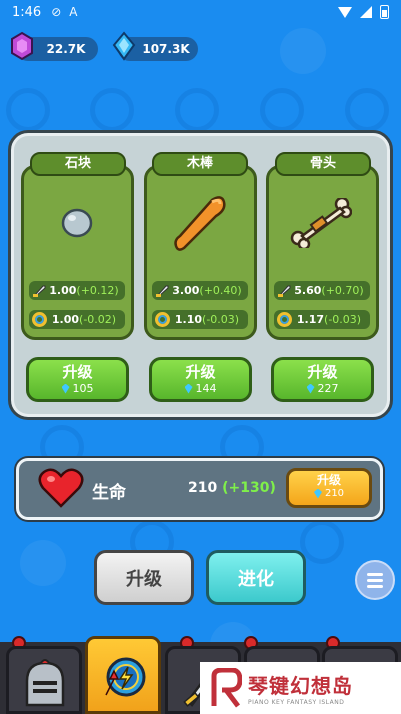 This screenshot has height=714, width=401. I want to click on life-value-number: 210, so click(203, 488).